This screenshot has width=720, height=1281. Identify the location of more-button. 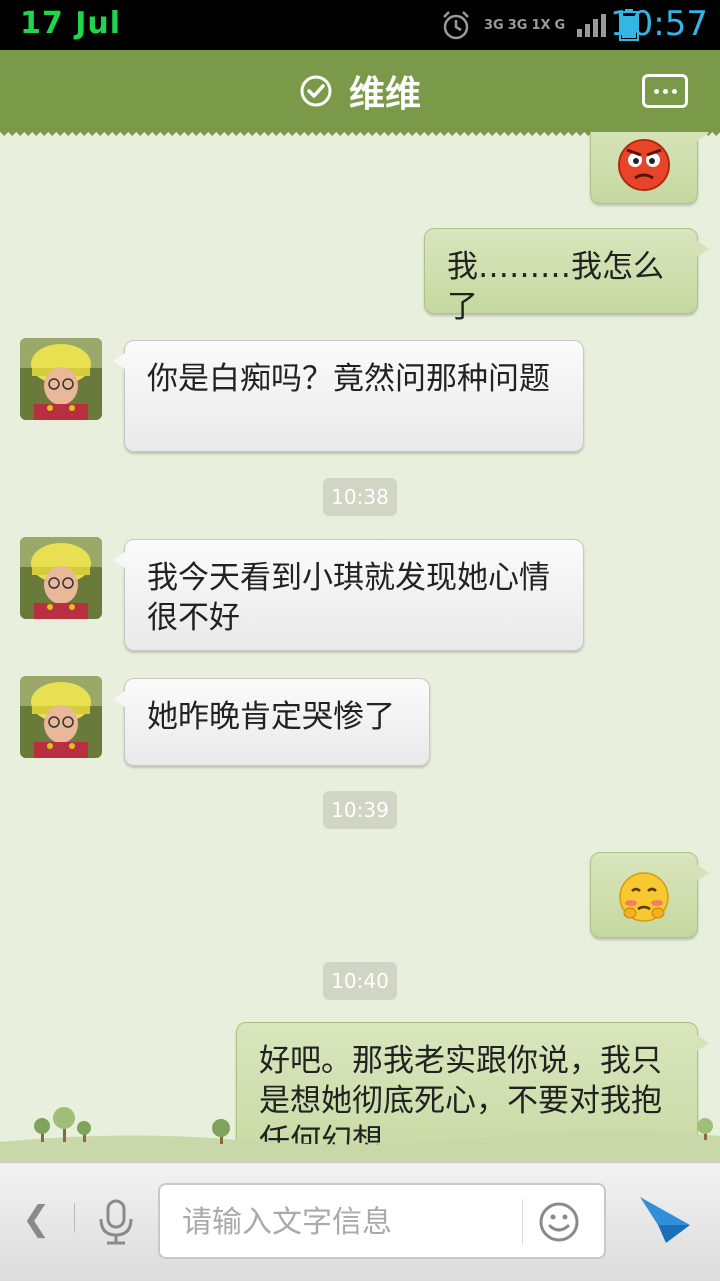
(665, 91).